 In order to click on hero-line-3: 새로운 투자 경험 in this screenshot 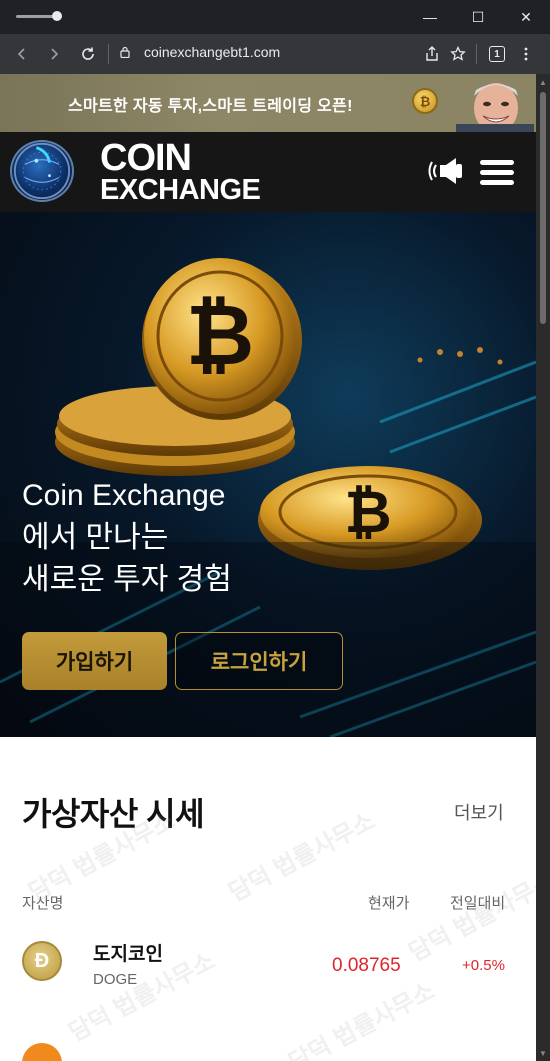, I will do `click(127, 579)`.